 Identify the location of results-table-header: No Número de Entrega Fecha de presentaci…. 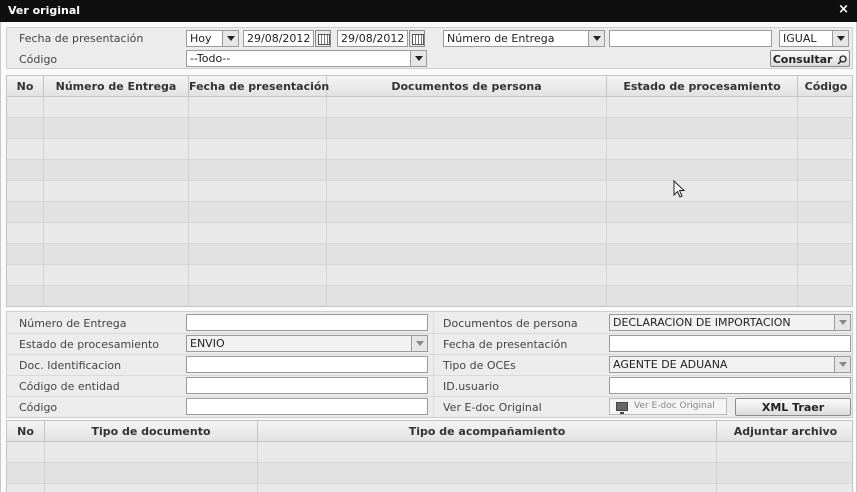
(429, 86).